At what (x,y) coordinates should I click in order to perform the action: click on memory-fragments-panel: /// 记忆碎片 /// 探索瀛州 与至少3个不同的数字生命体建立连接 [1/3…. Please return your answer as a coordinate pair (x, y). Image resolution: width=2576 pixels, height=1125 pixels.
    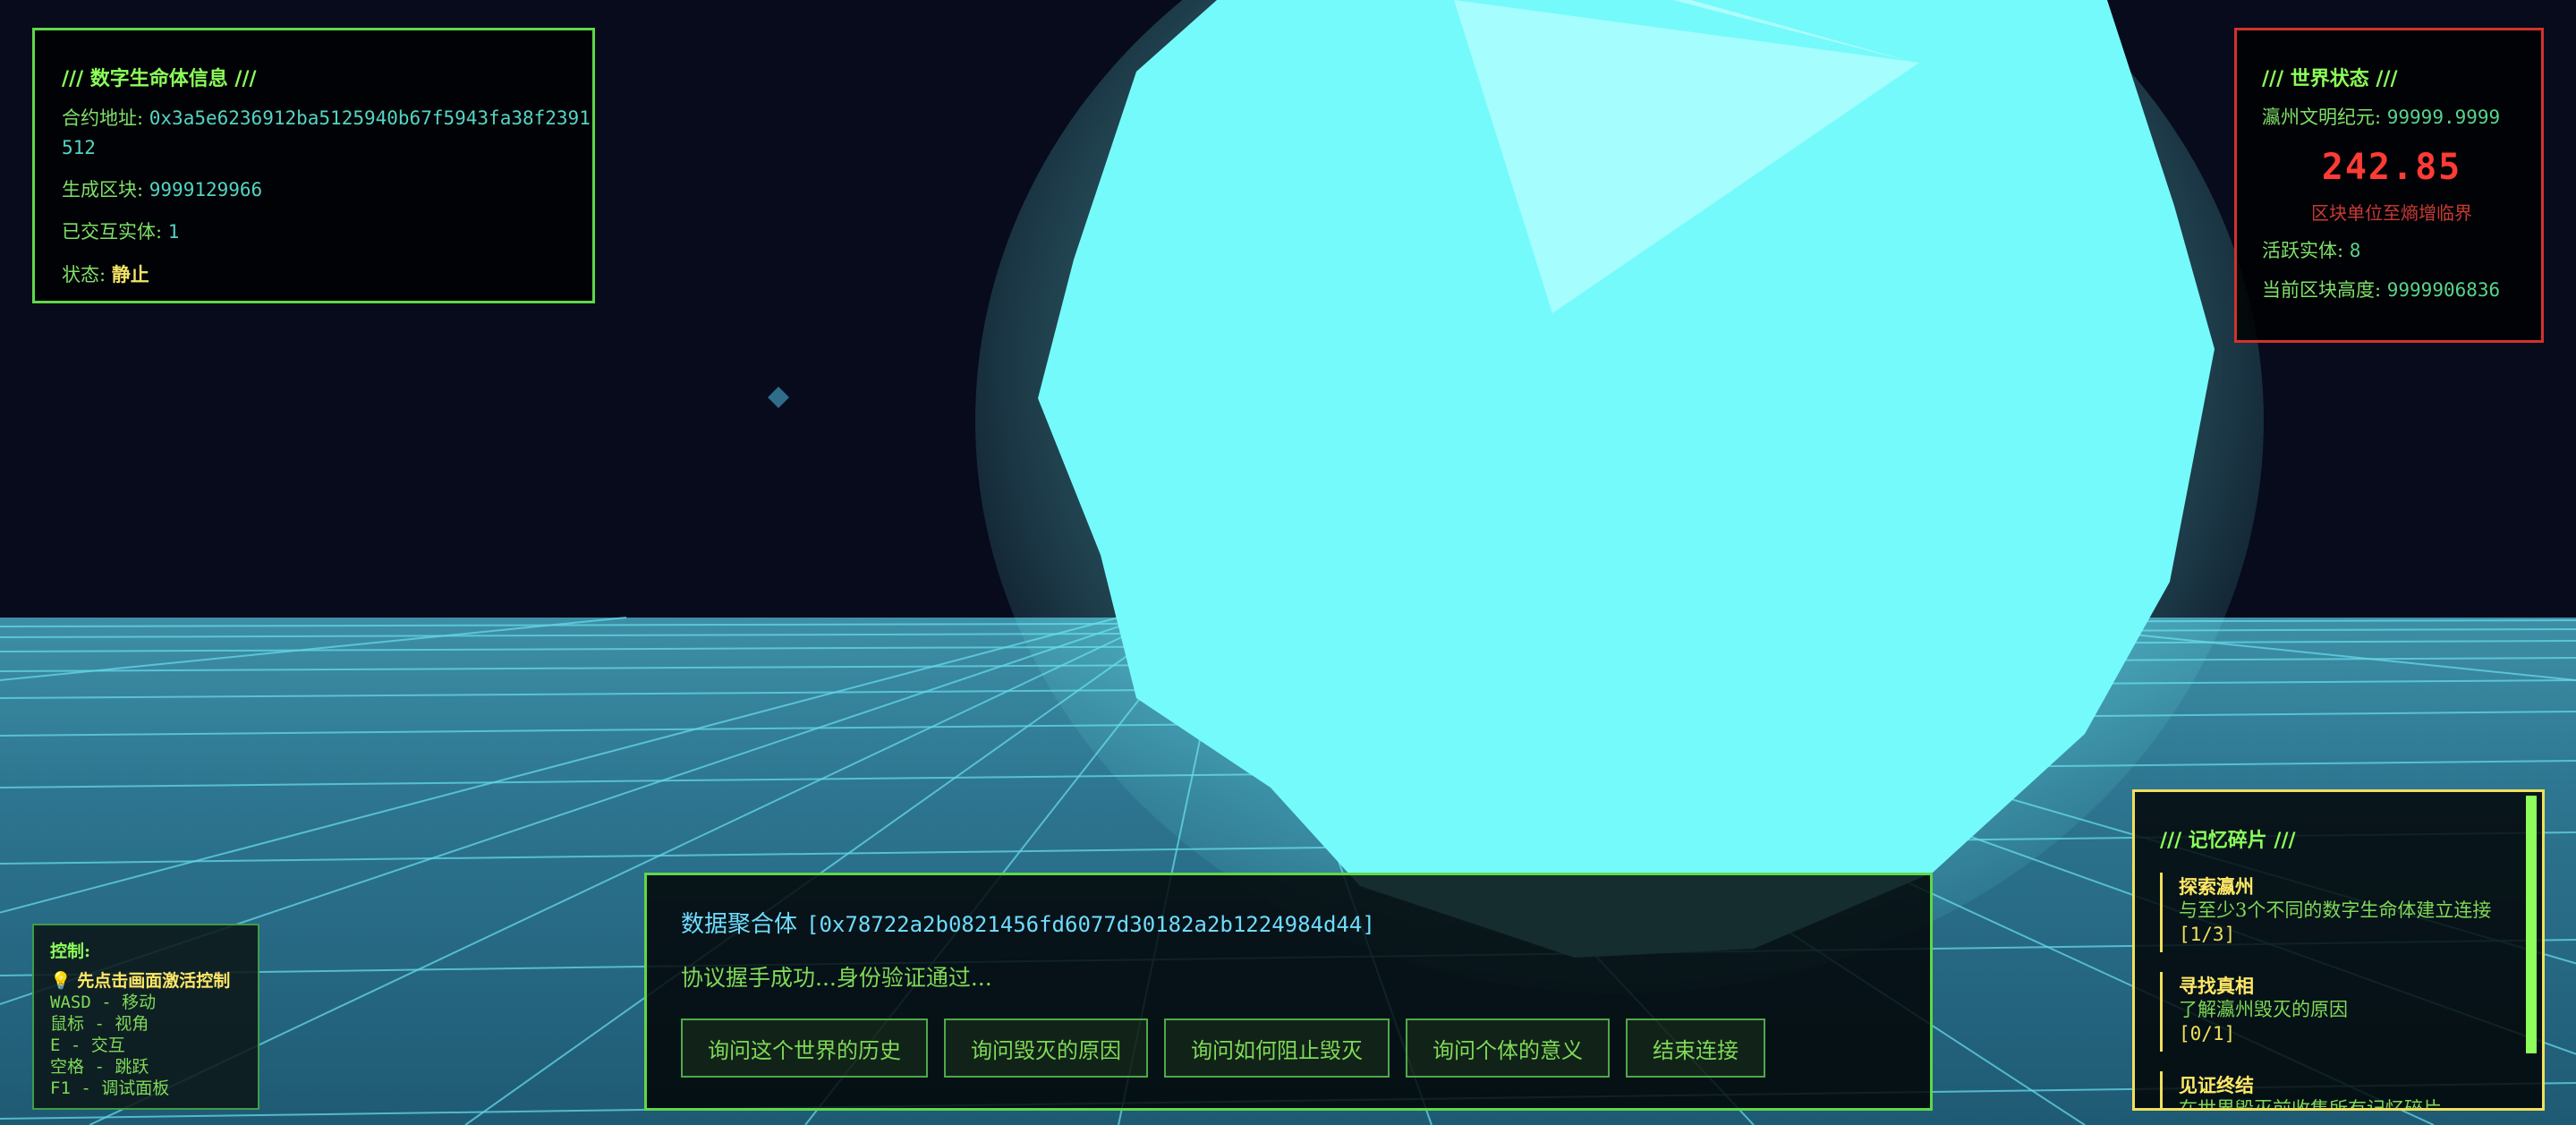
    Looking at the image, I should click on (2338, 950).